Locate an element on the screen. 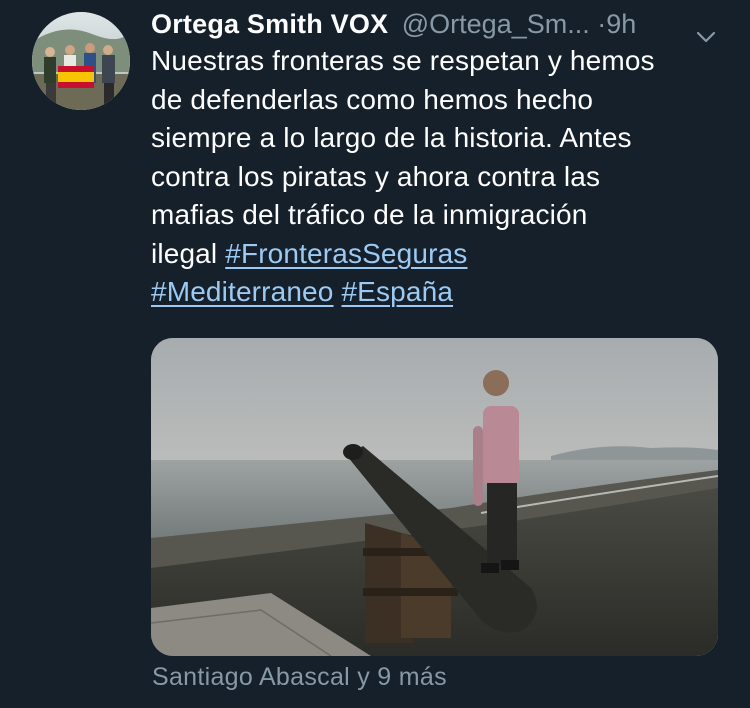  hashtag-link: #FronterasSeguras is located at coordinates (346, 253).